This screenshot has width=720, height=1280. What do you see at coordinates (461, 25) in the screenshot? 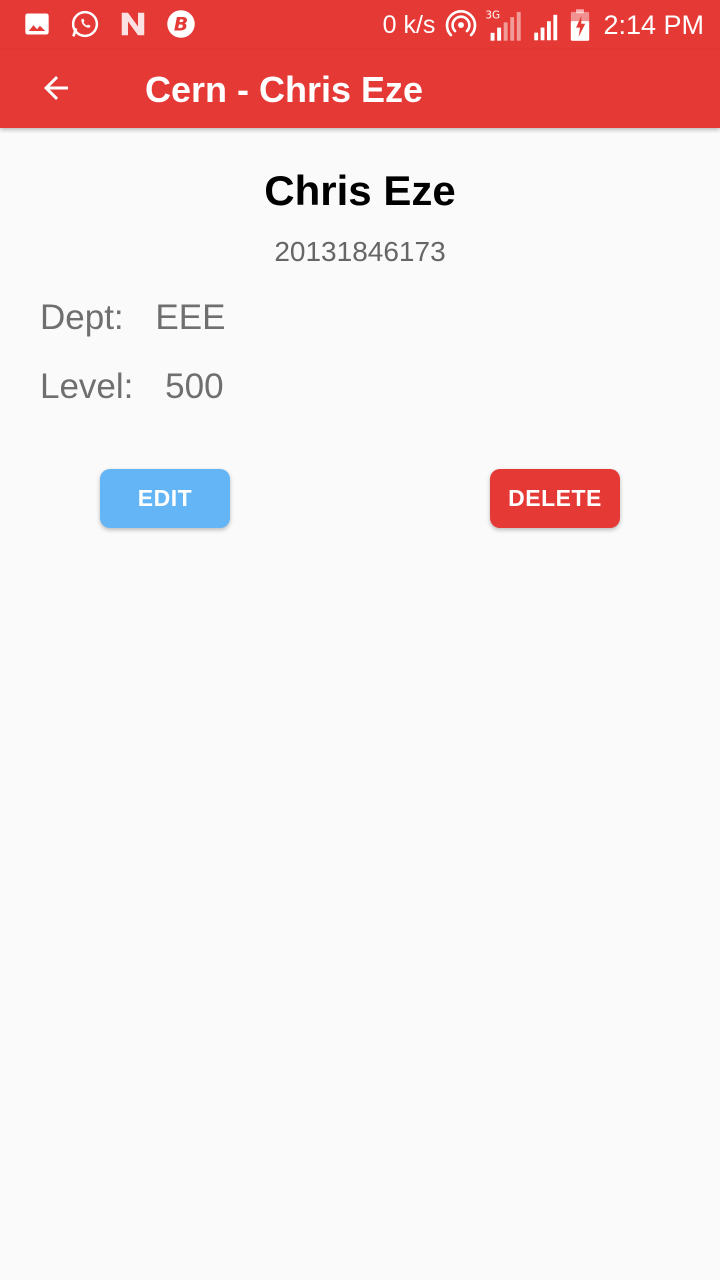
I see `hotspot-icon` at bounding box center [461, 25].